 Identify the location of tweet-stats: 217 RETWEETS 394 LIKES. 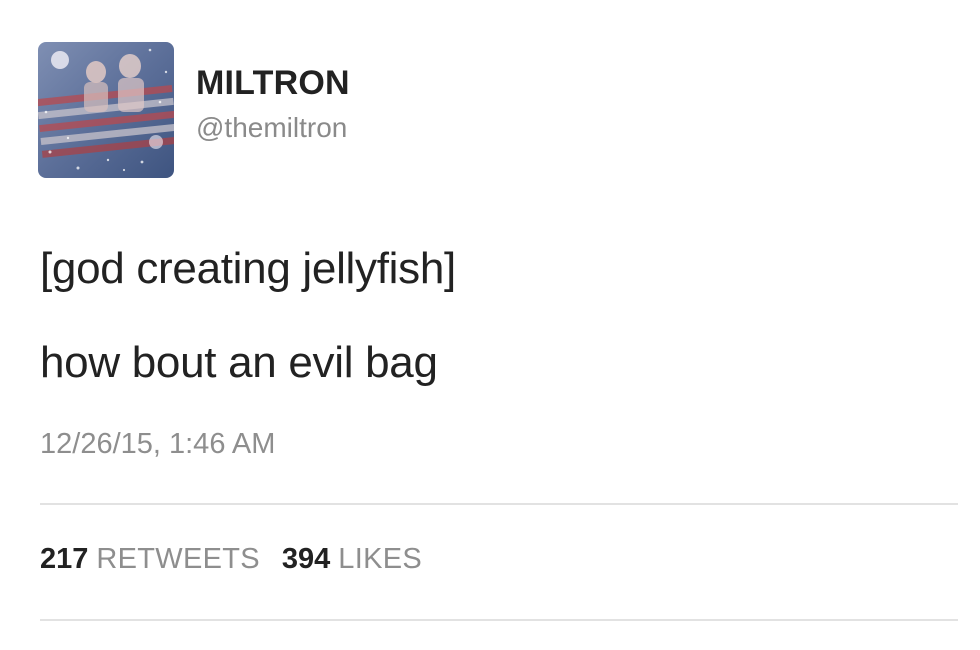
(231, 559).